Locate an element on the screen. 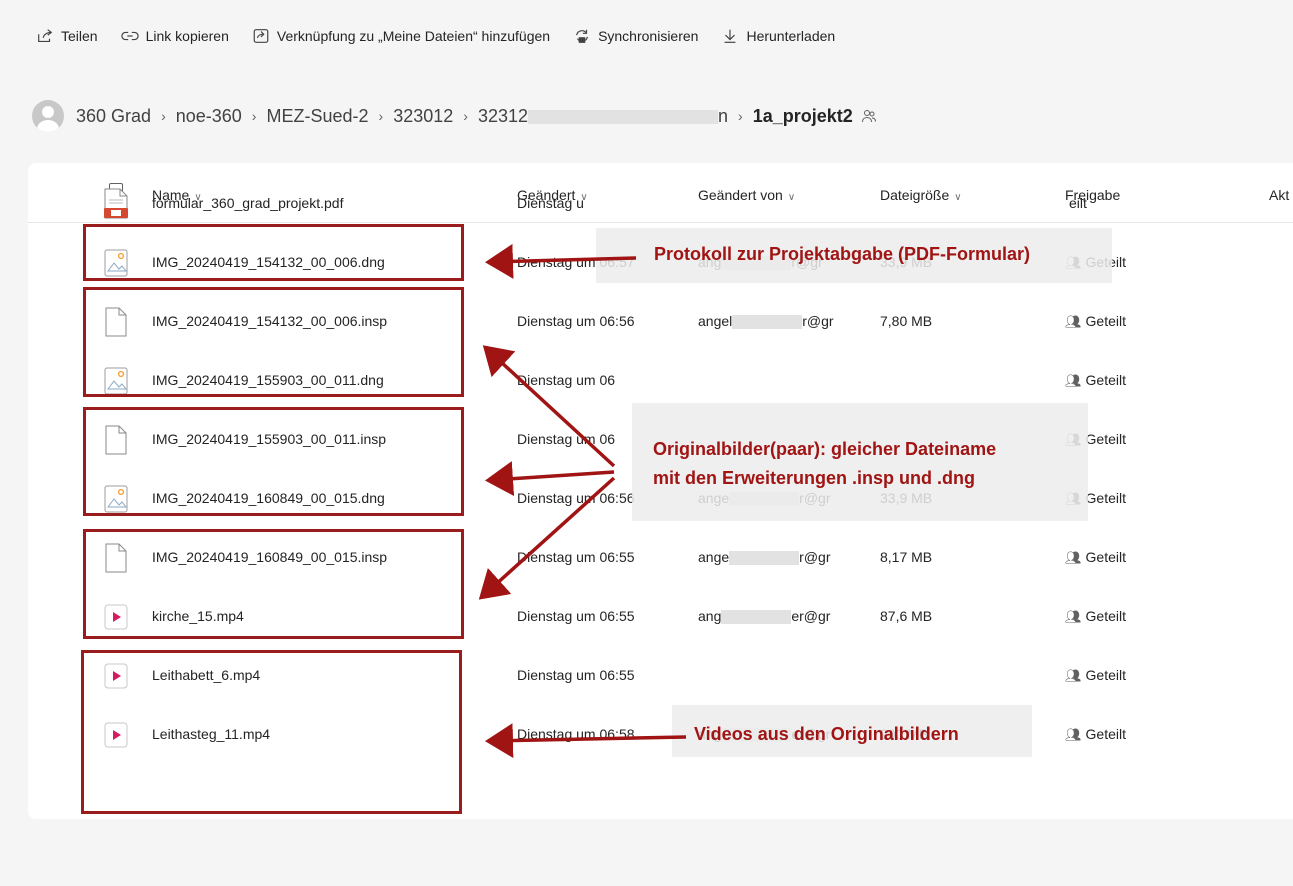 The height and width of the screenshot is (886, 1293). modified-by-start: ange is located at coordinates (714, 557).